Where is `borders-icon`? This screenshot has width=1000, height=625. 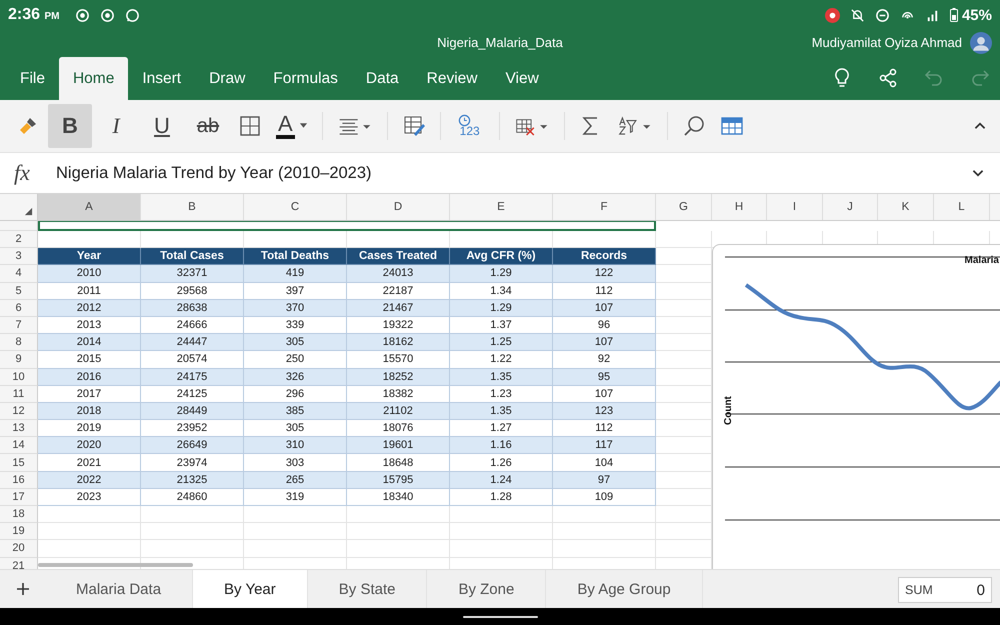 borders-icon is located at coordinates (250, 126).